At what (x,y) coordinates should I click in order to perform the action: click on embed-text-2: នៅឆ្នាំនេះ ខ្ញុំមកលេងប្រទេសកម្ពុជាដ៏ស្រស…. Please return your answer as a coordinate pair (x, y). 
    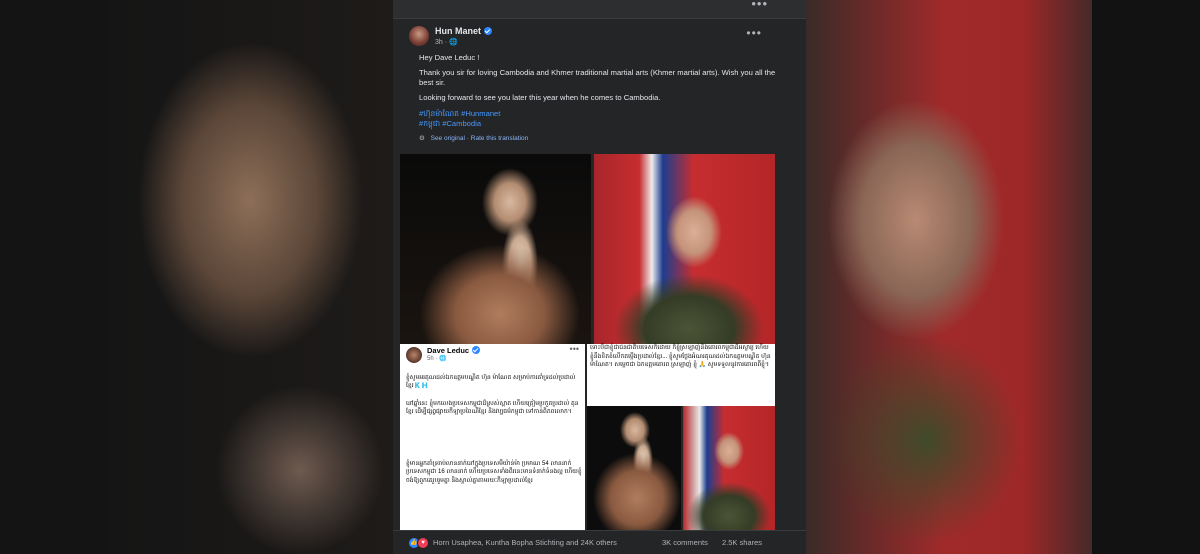
    Looking at the image, I should click on (492, 408).